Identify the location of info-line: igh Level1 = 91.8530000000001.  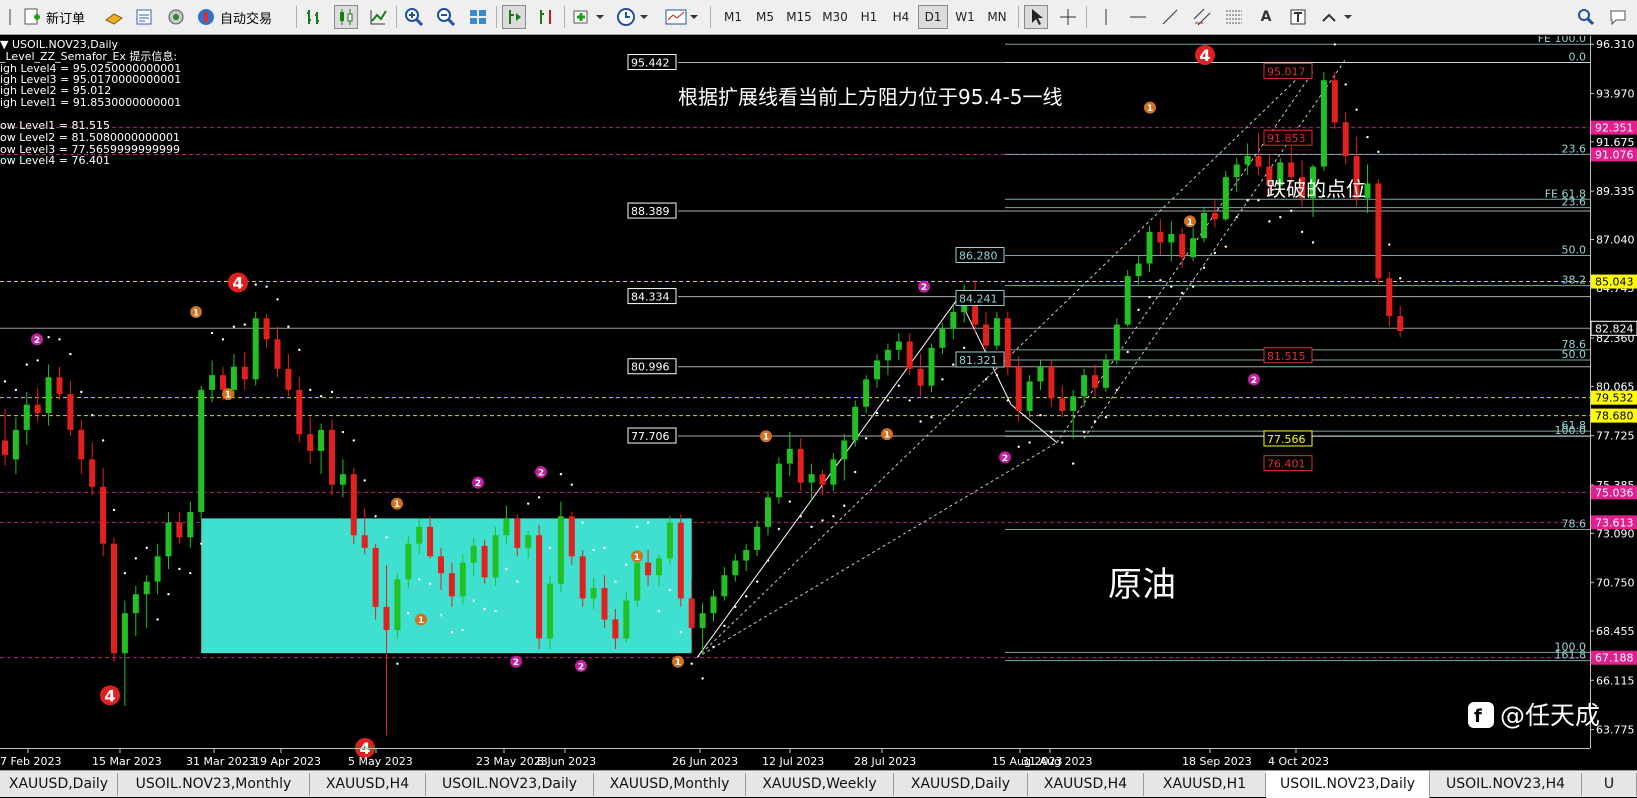
(90, 102).